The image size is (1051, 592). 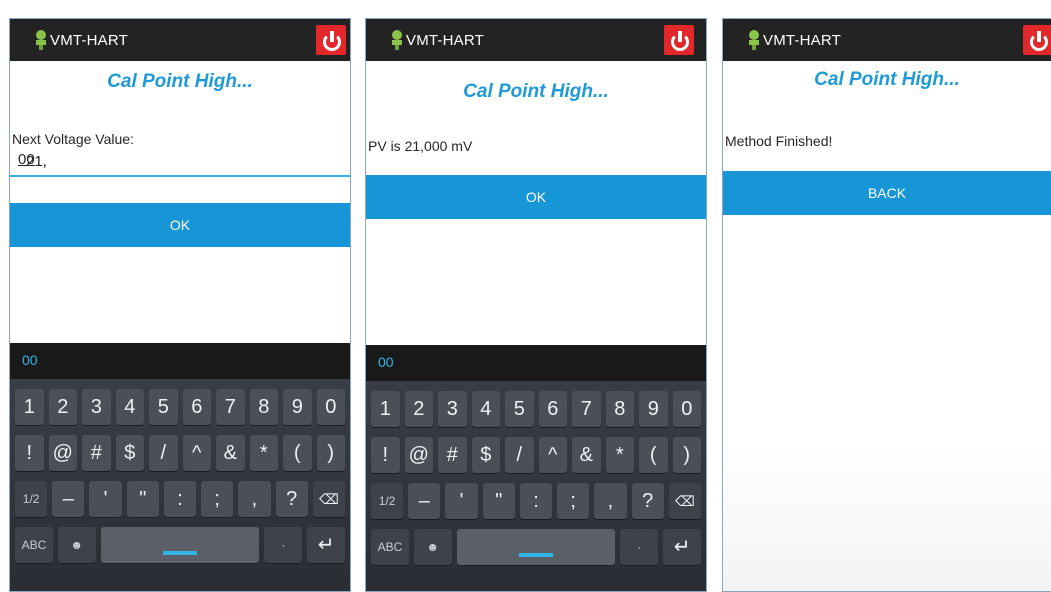 What do you see at coordinates (73, 139) in the screenshot?
I see `field-label: Next Voltage Value:` at bounding box center [73, 139].